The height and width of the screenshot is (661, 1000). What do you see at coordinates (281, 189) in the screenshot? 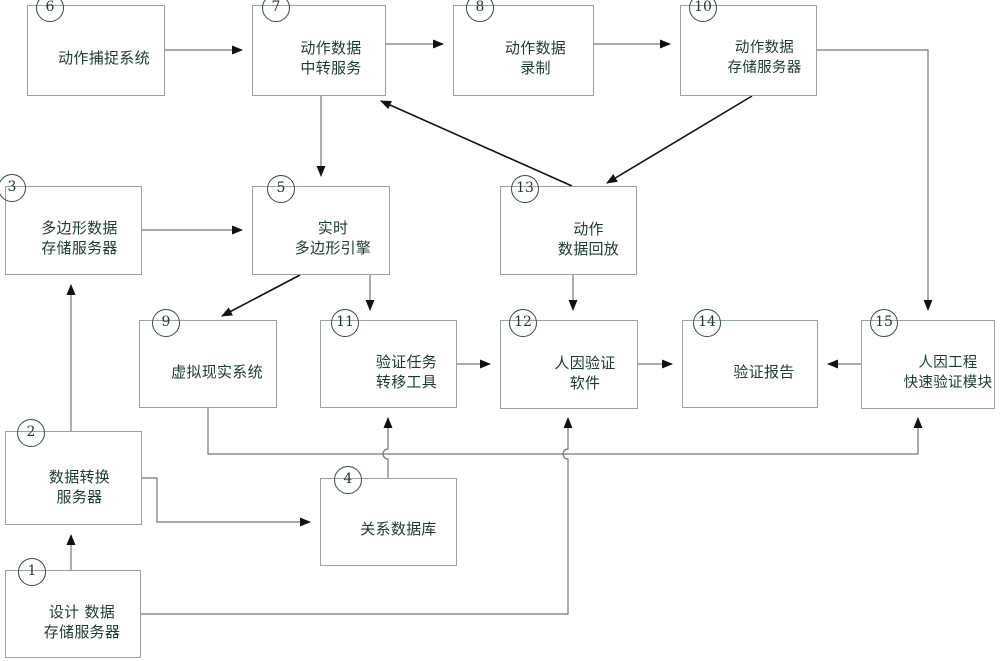
I see `node-badge-5: 5` at bounding box center [281, 189].